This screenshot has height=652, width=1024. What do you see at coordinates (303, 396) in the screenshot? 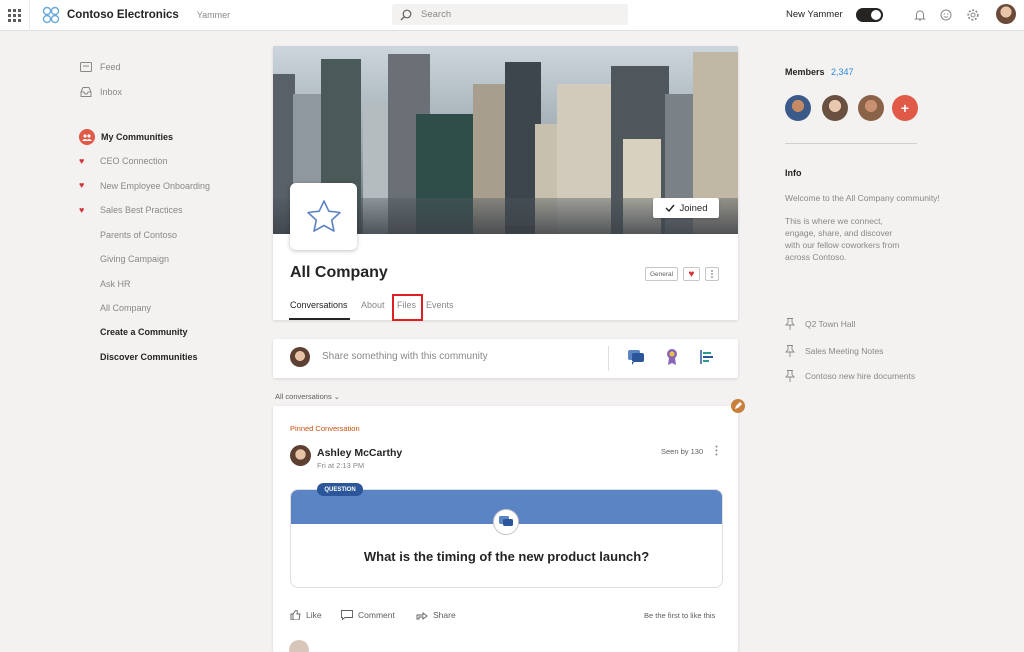
I see `filter-label: All conversations` at bounding box center [303, 396].